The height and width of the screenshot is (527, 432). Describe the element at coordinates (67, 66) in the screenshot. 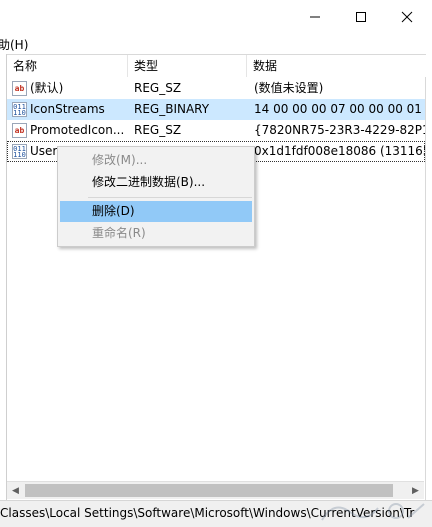

I see `column-header-name: 名称` at that location.